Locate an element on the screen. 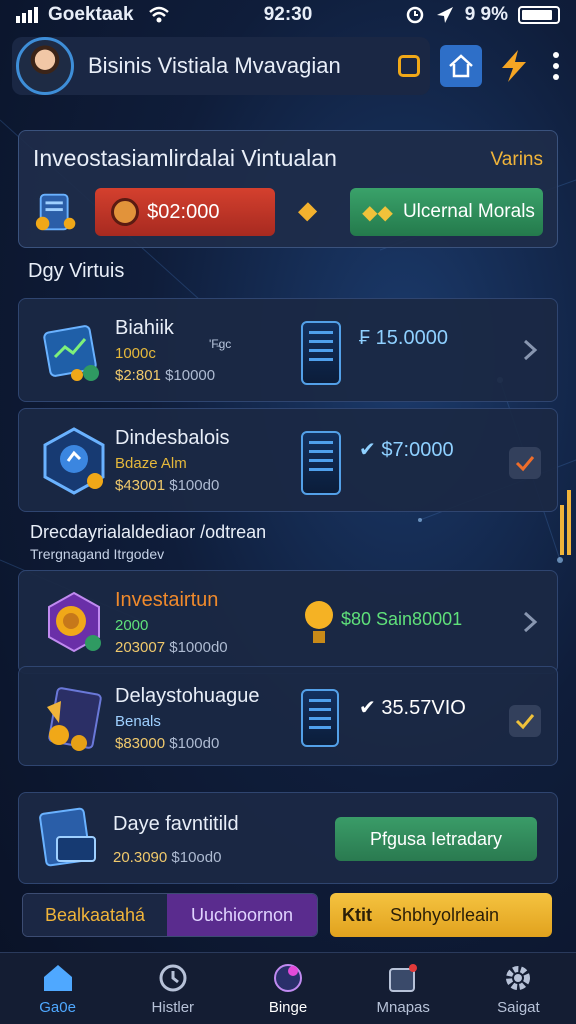  item-subtitle: Benals is located at coordinates (138, 721).